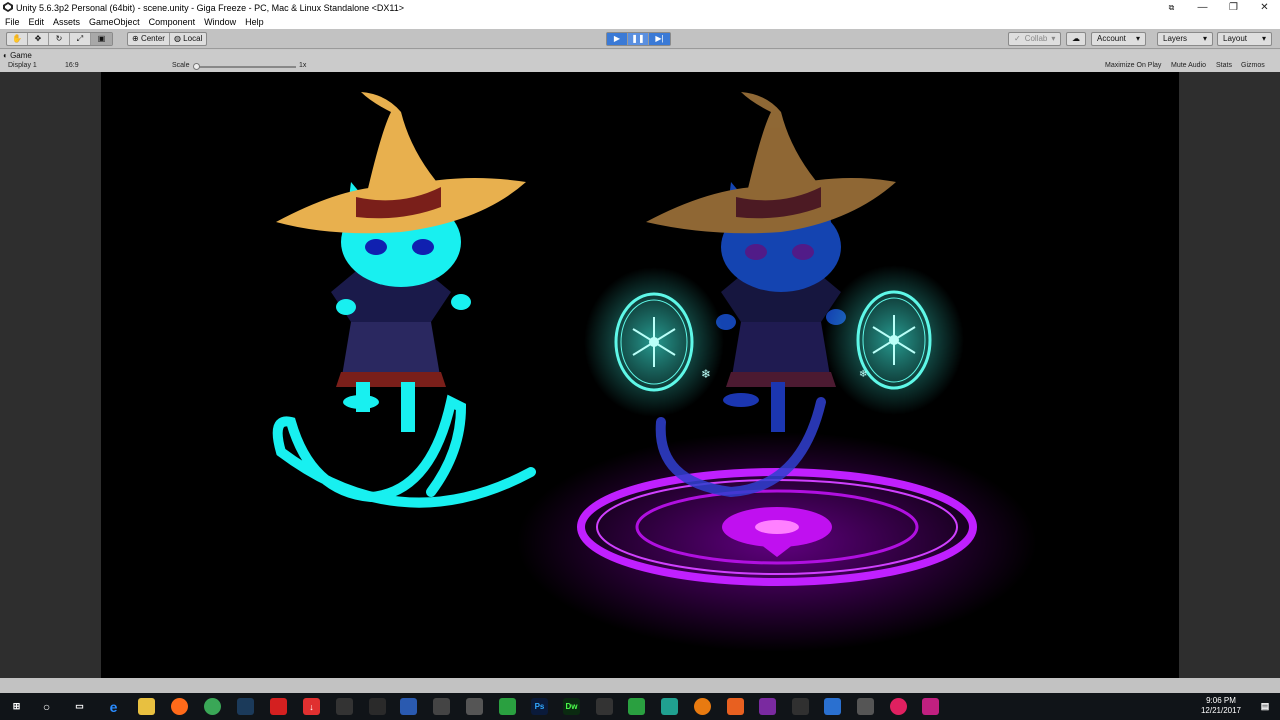 This screenshot has height=720, width=1280. I want to click on scale-tool-icon: ⤢, so click(80, 39).